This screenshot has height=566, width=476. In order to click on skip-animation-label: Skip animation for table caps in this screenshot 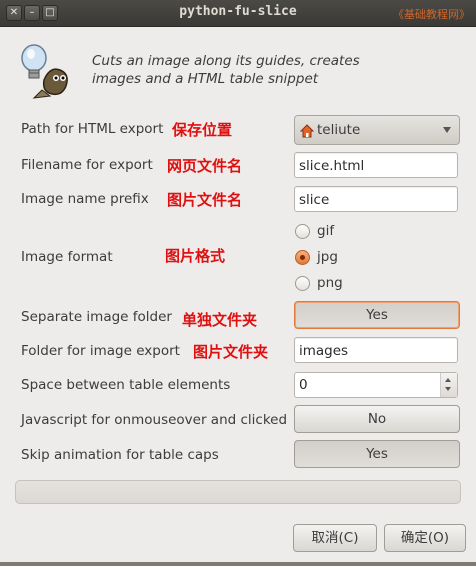, I will do `click(120, 455)`.